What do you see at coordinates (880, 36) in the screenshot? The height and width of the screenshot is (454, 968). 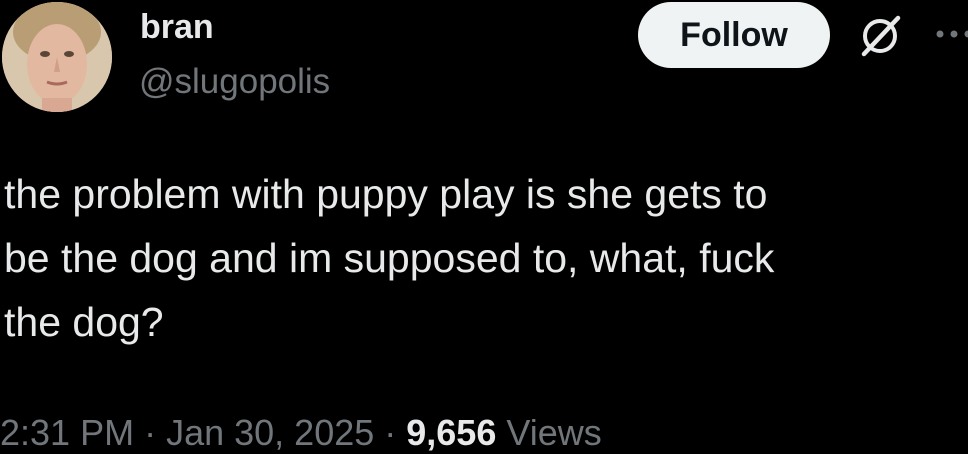 I see `grok-icon` at bounding box center [880, 36].